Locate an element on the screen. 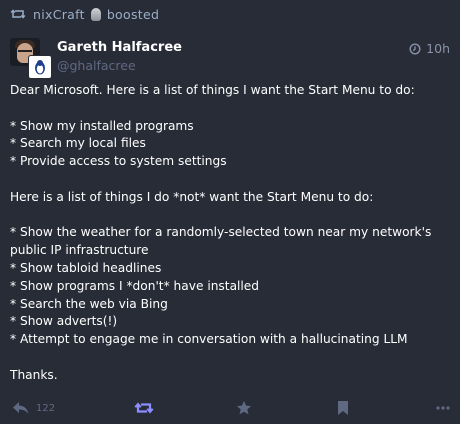 Image resolution: width=460 pixels, height=424 pixels. bookmark-icon is located at coordinates (343, 408).